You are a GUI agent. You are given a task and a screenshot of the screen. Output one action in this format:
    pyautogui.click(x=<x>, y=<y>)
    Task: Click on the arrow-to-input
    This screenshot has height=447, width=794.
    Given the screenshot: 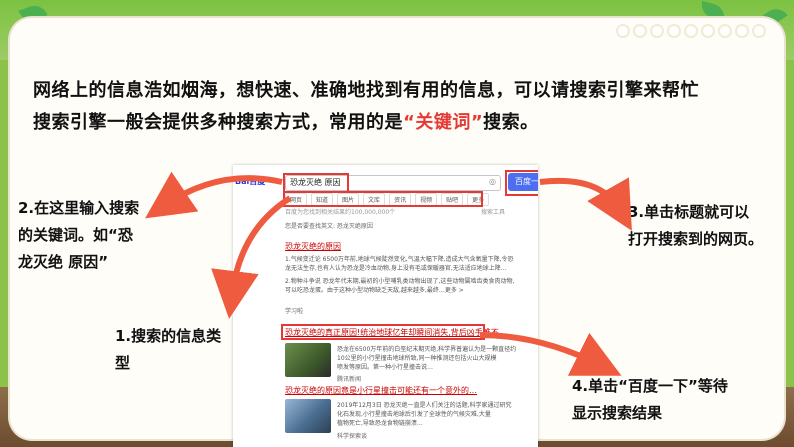 What is the action you would take?
    pyautogui.click(x=214, y=195)
    